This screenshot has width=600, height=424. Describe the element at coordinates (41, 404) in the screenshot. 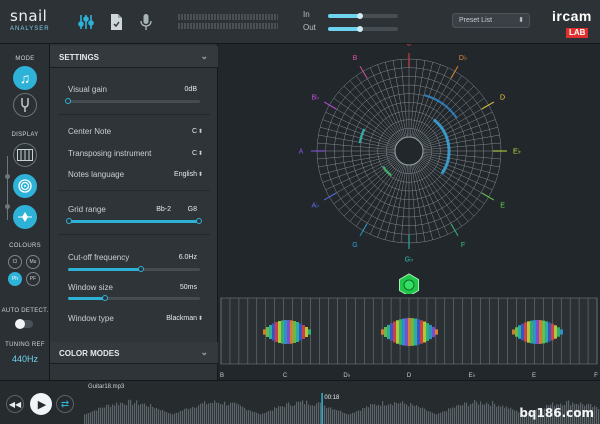

I see `play-button: ▶` at that location.